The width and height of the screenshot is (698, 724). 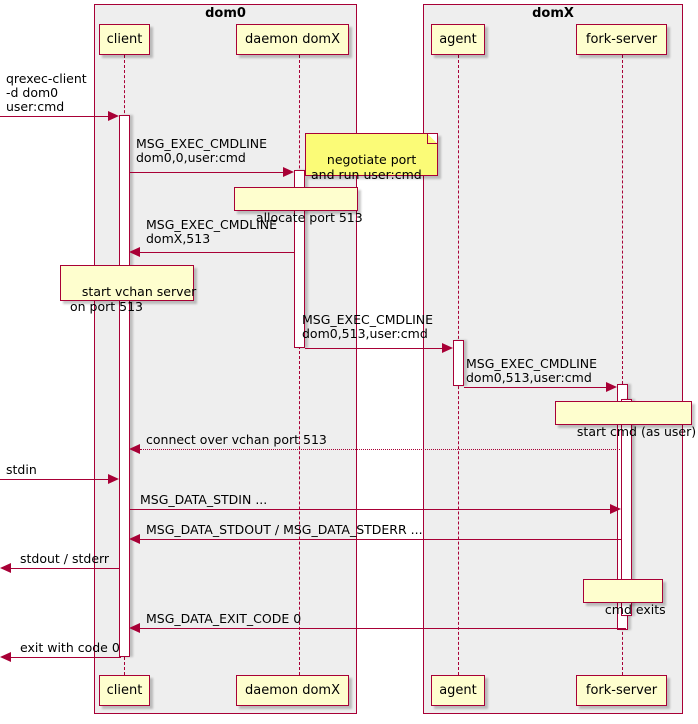 What do you see at coordinates (66, 657) in the screenshot?
I see `message-line-m12` at bounding box center [66, 657].